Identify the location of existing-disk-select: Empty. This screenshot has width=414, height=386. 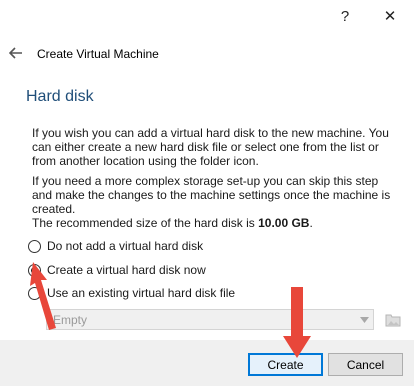
(210, 319).